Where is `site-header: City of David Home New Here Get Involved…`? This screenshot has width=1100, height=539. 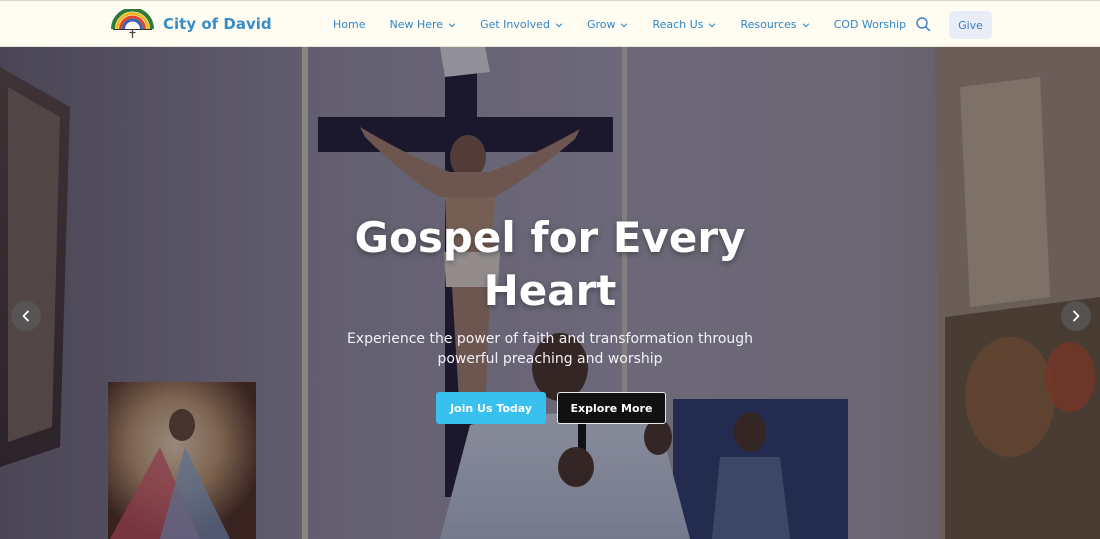
site-header: City of David Home New Here Get Involved… is located at coordinates (550, 23).